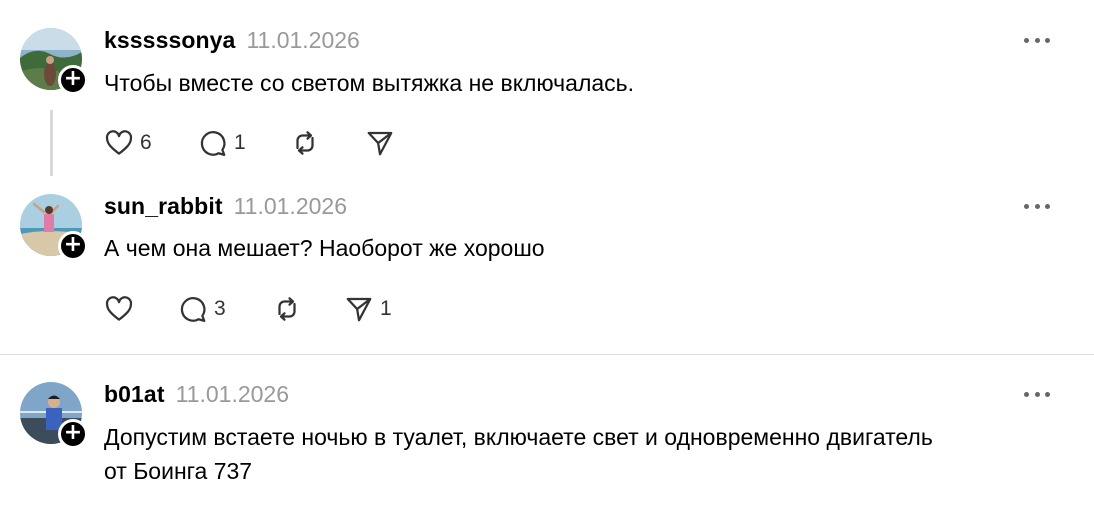 Image resolution: width=1094 pixels, height=505 pixels. What do you see at coordinates (1078, 20) in the screenshot?
I see `panel-corner` at bounding box center [1078, 20].